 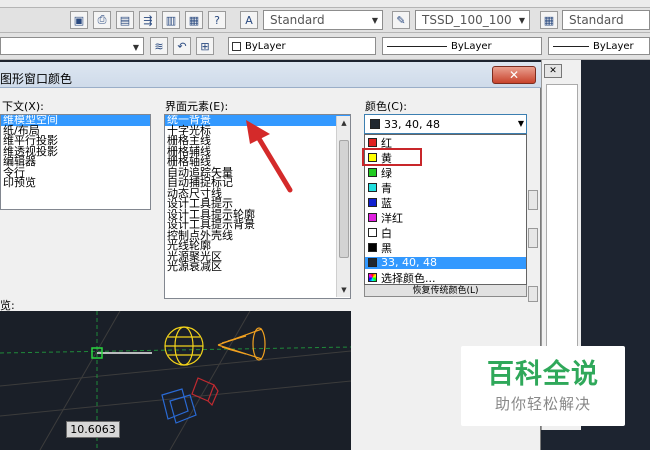 I want to click on linetype-control-value: ByLayer, so click(x=471, y=46).